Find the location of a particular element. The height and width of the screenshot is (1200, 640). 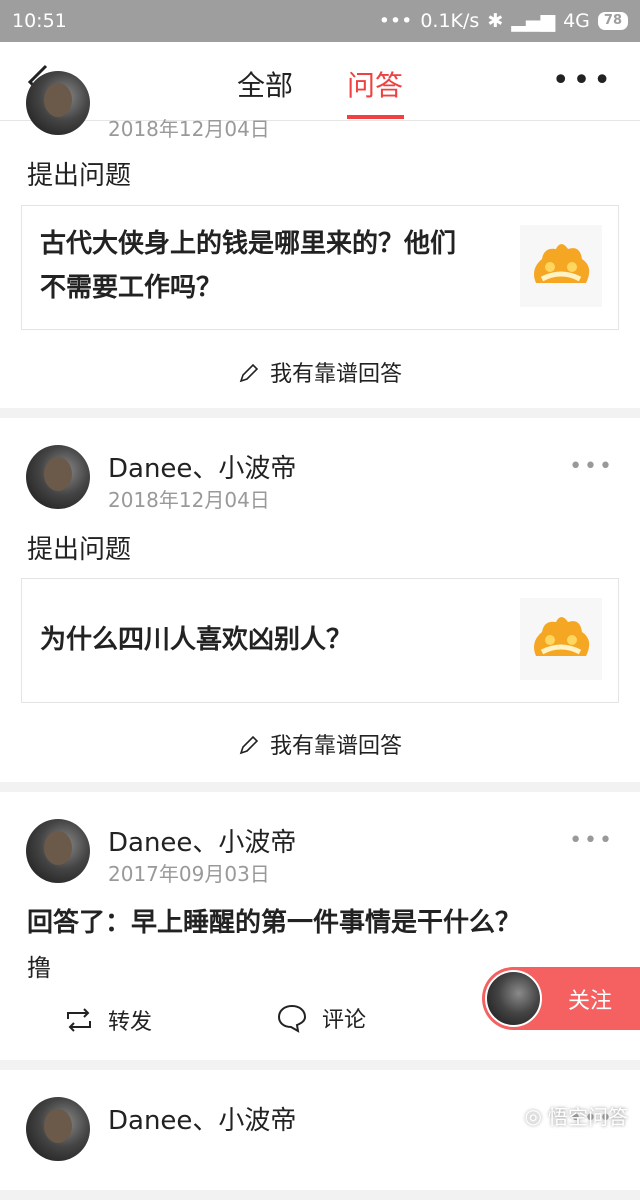

follow-avatar is located at coordinates (513, 998).